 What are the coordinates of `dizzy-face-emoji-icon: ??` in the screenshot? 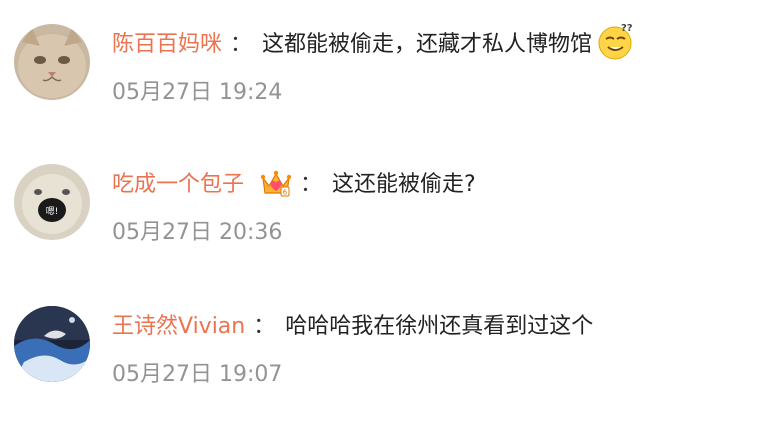 It's located at (616, 41).